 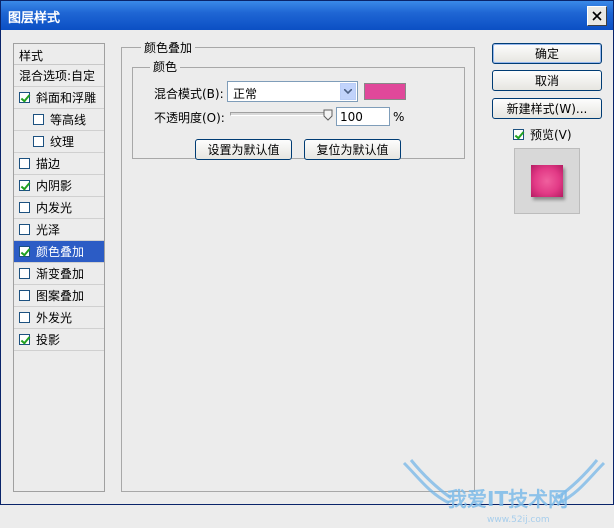 I want to click on overlay-color-swatch, so click(x=385, y=91).